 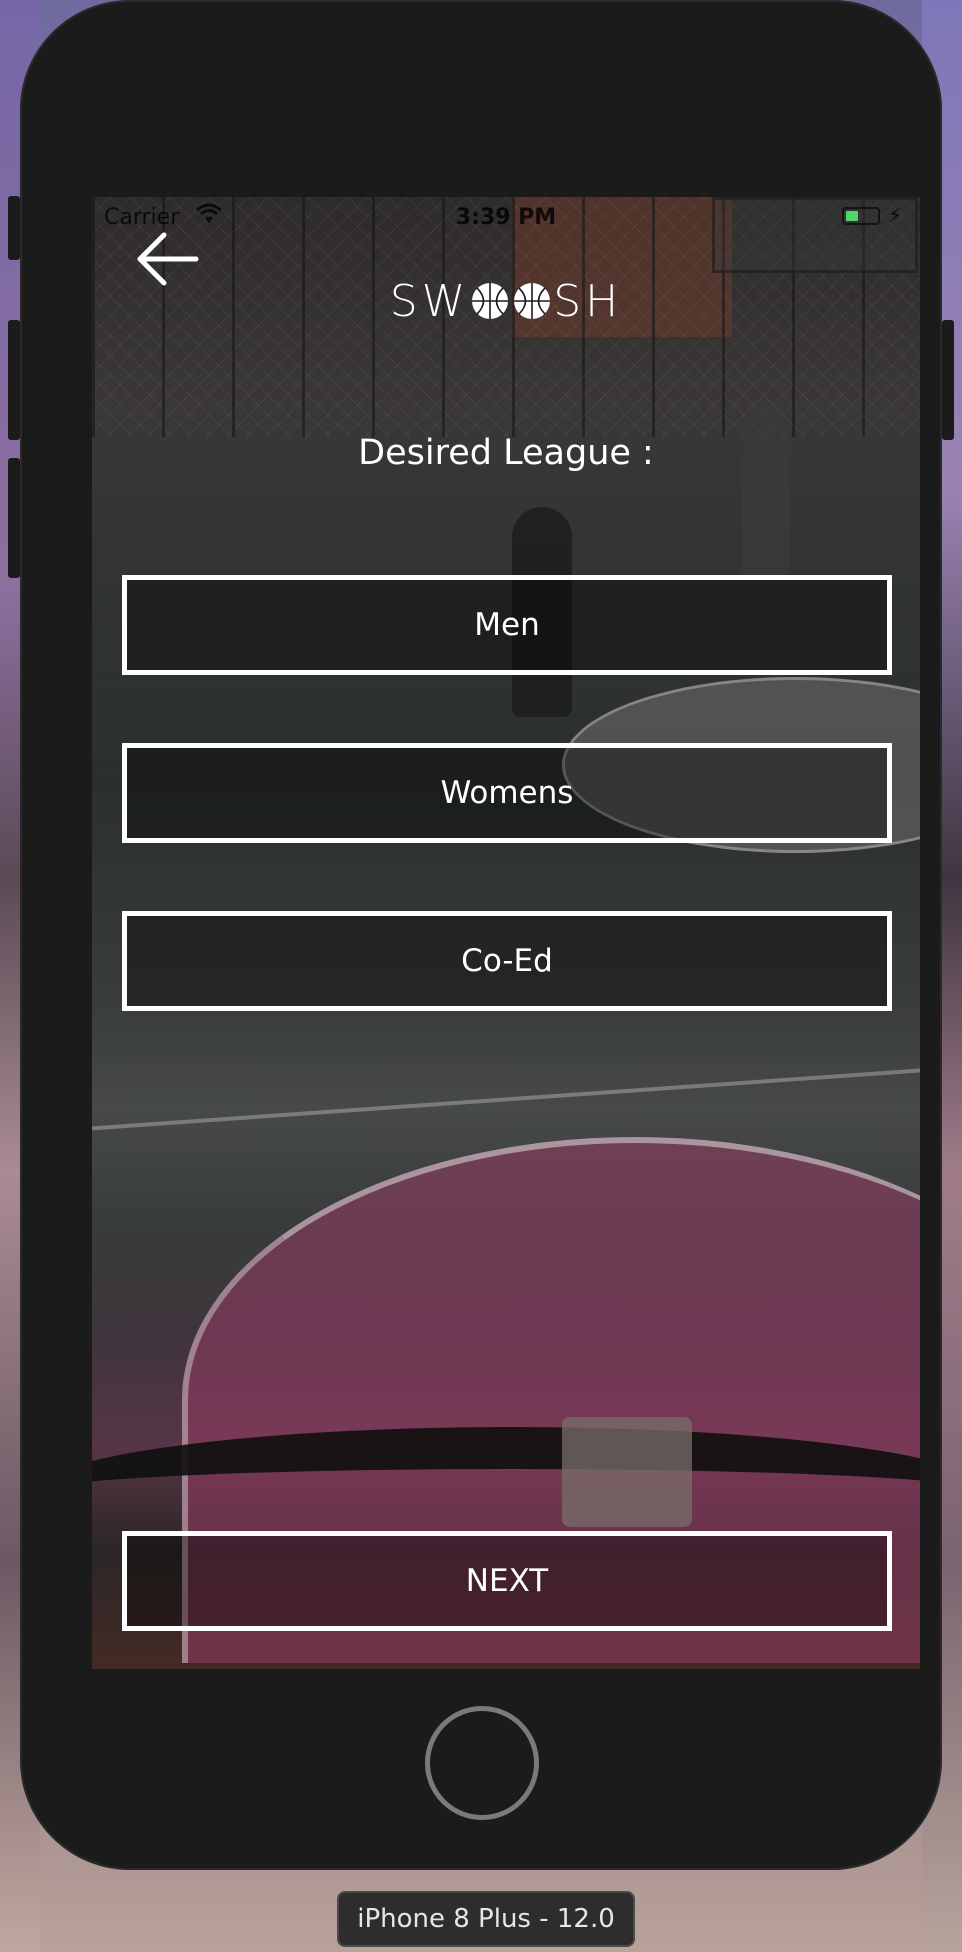 What do you see at coordinates (506, 1099) in the screenshot?
I see `background-court-line` at bounding box center [506, 1099].